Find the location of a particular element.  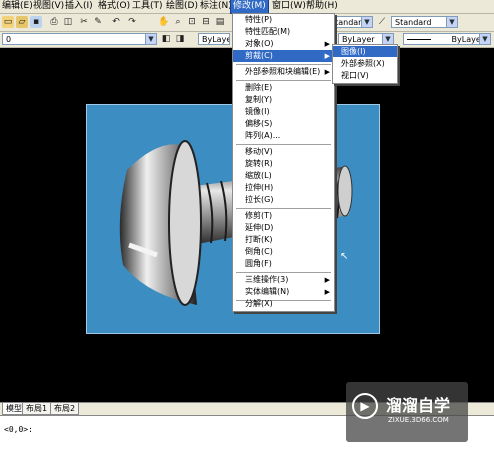

menu-item-properties: 特性(P) is located at coordinates (283, 20).